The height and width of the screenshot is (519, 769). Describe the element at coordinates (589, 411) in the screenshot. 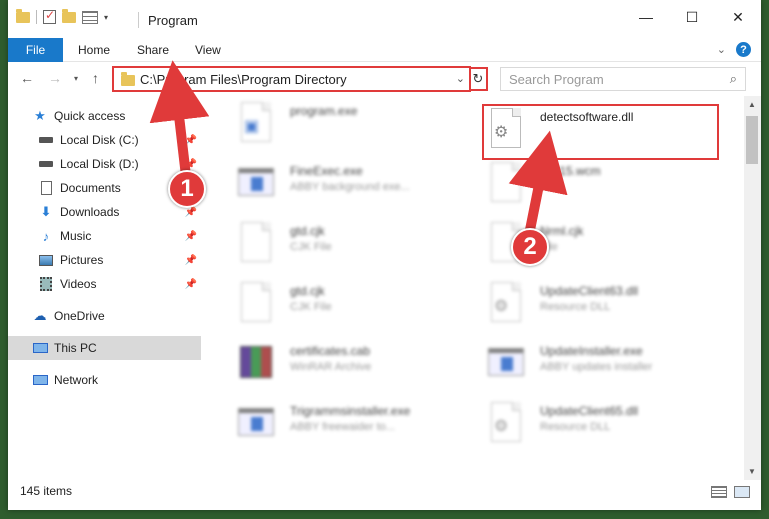

I see `file-name: UpdateClient65.dll` at that location.